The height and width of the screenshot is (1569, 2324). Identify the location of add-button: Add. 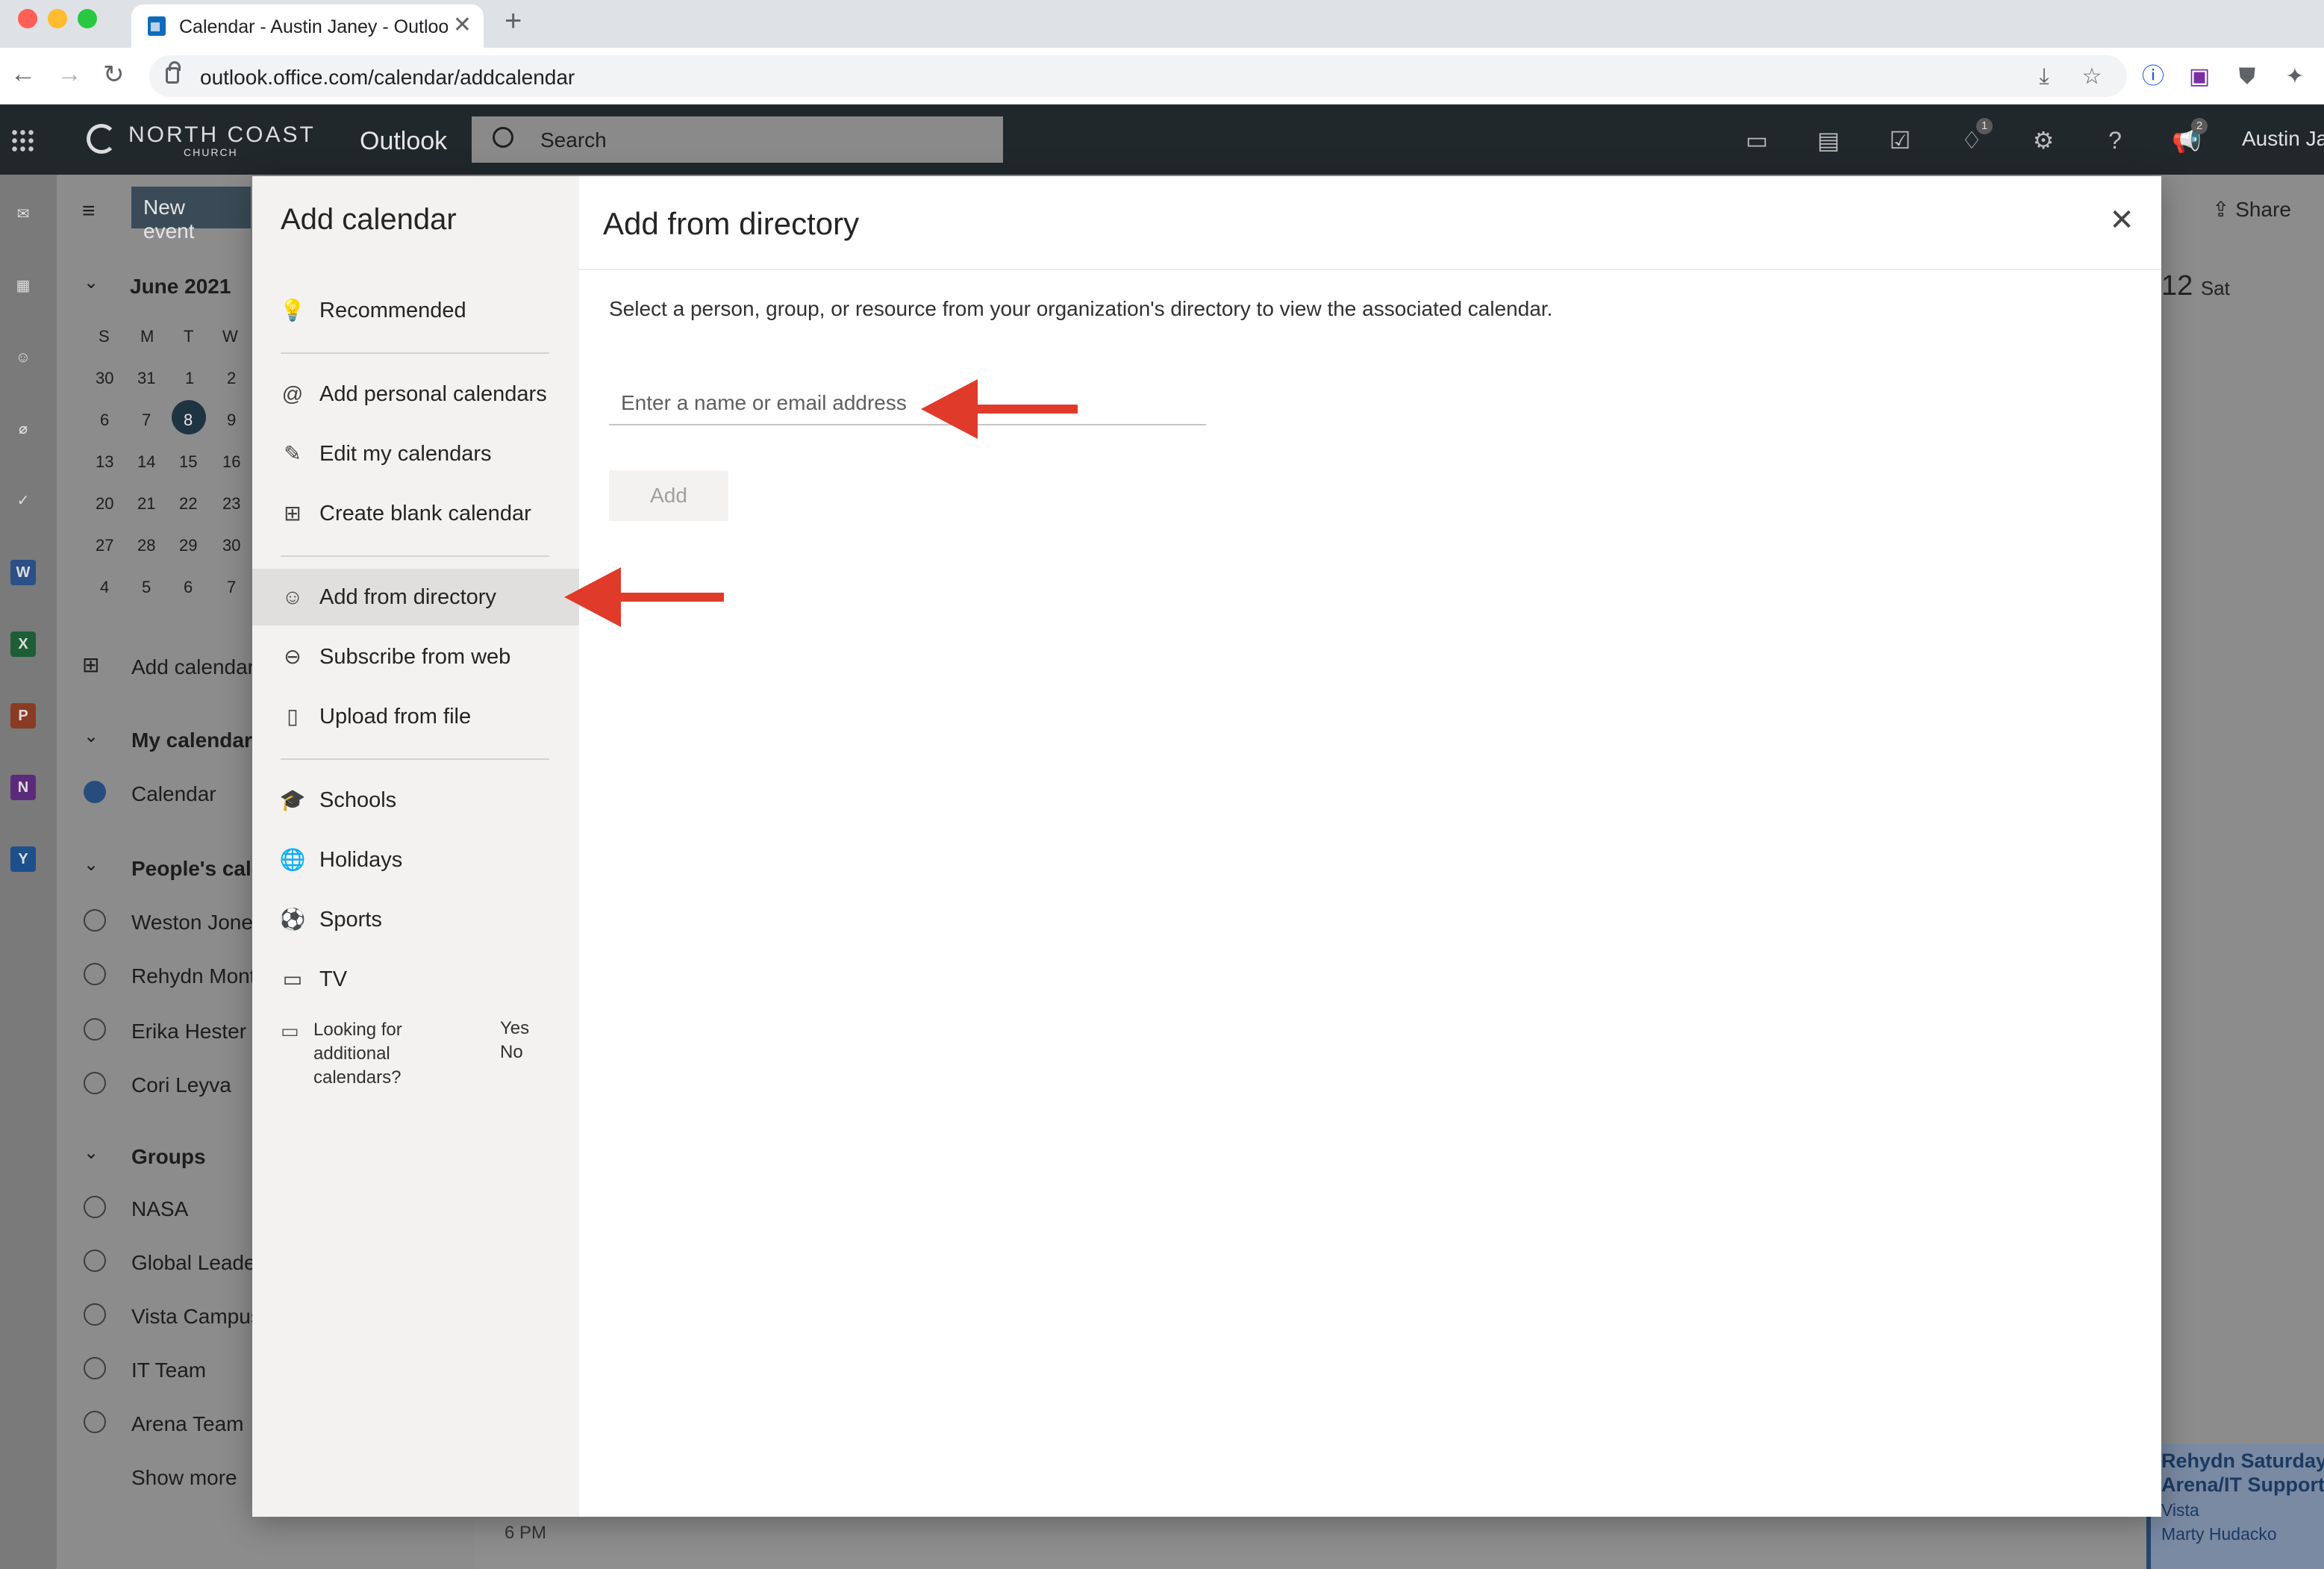
(669, 495).